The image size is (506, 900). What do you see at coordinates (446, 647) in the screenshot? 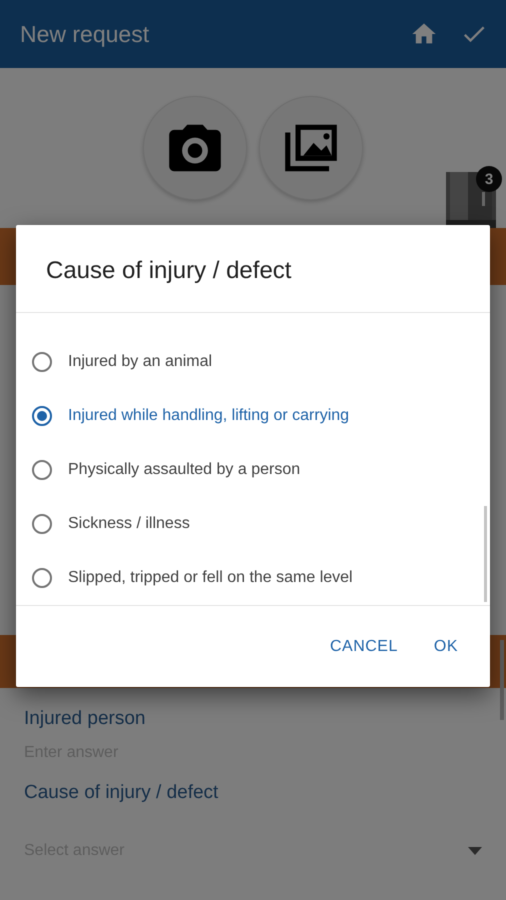
I see `ok-button: OK` at bounding box center [446, 647].